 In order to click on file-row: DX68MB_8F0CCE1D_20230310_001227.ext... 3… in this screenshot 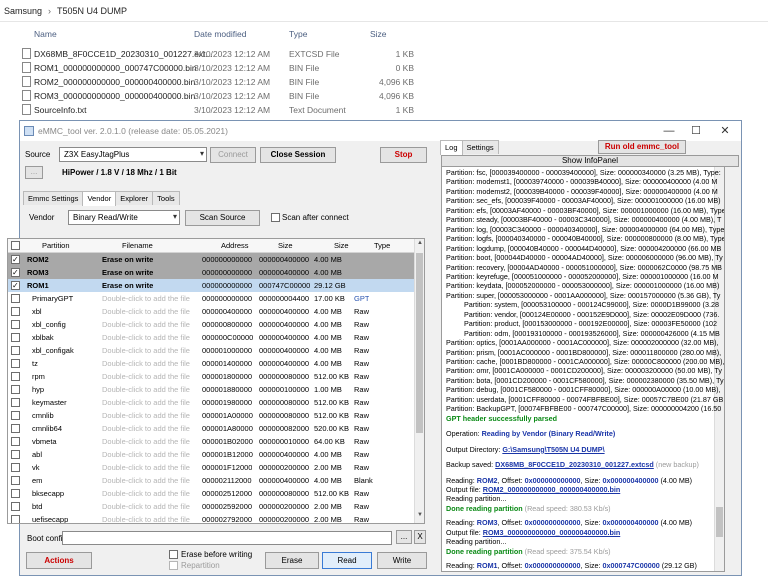, I will do `click(384, 54)`.